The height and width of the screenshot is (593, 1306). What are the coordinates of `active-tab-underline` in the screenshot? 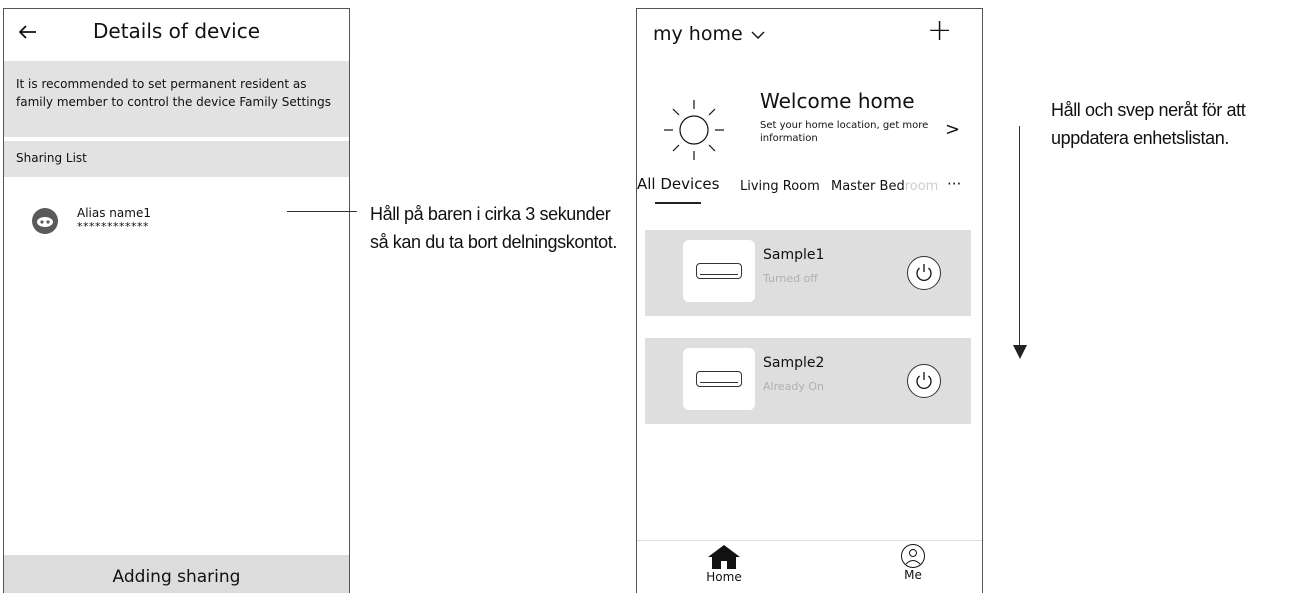 It's located at (678, 203).